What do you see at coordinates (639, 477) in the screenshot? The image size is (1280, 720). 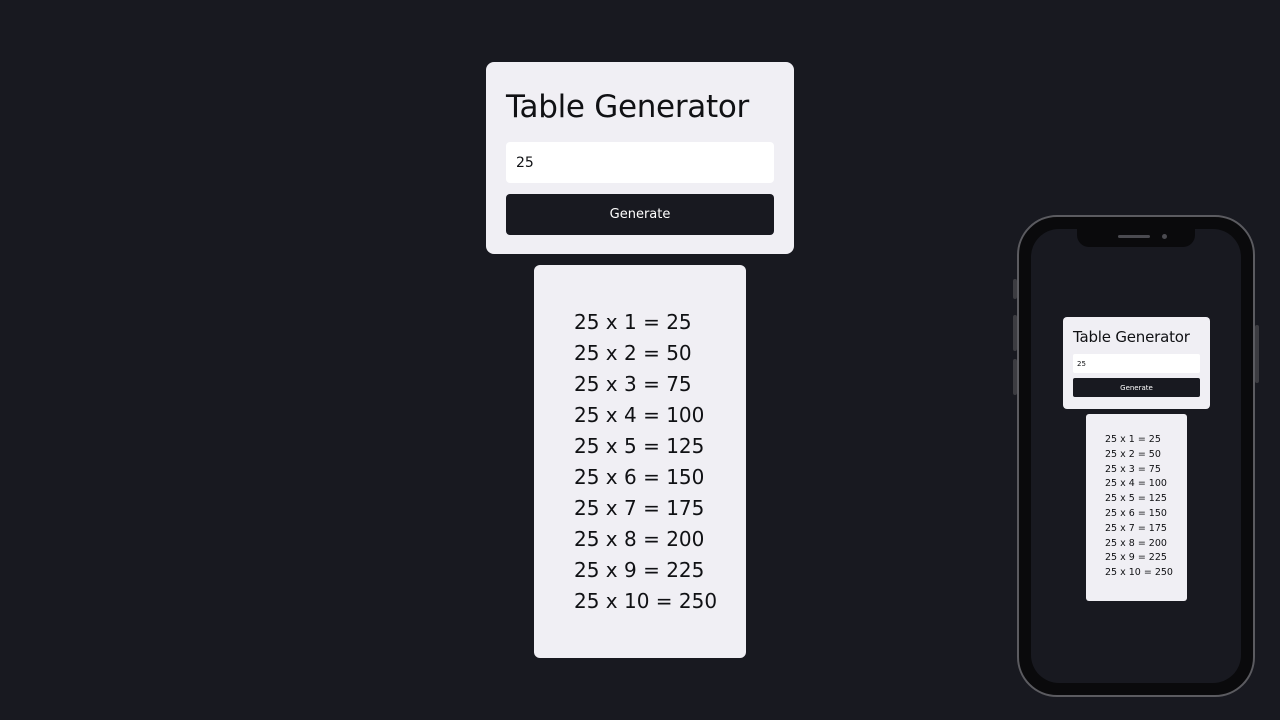 I see `result-line: 25 x 6 = 150` at bounding box center [639, 477].